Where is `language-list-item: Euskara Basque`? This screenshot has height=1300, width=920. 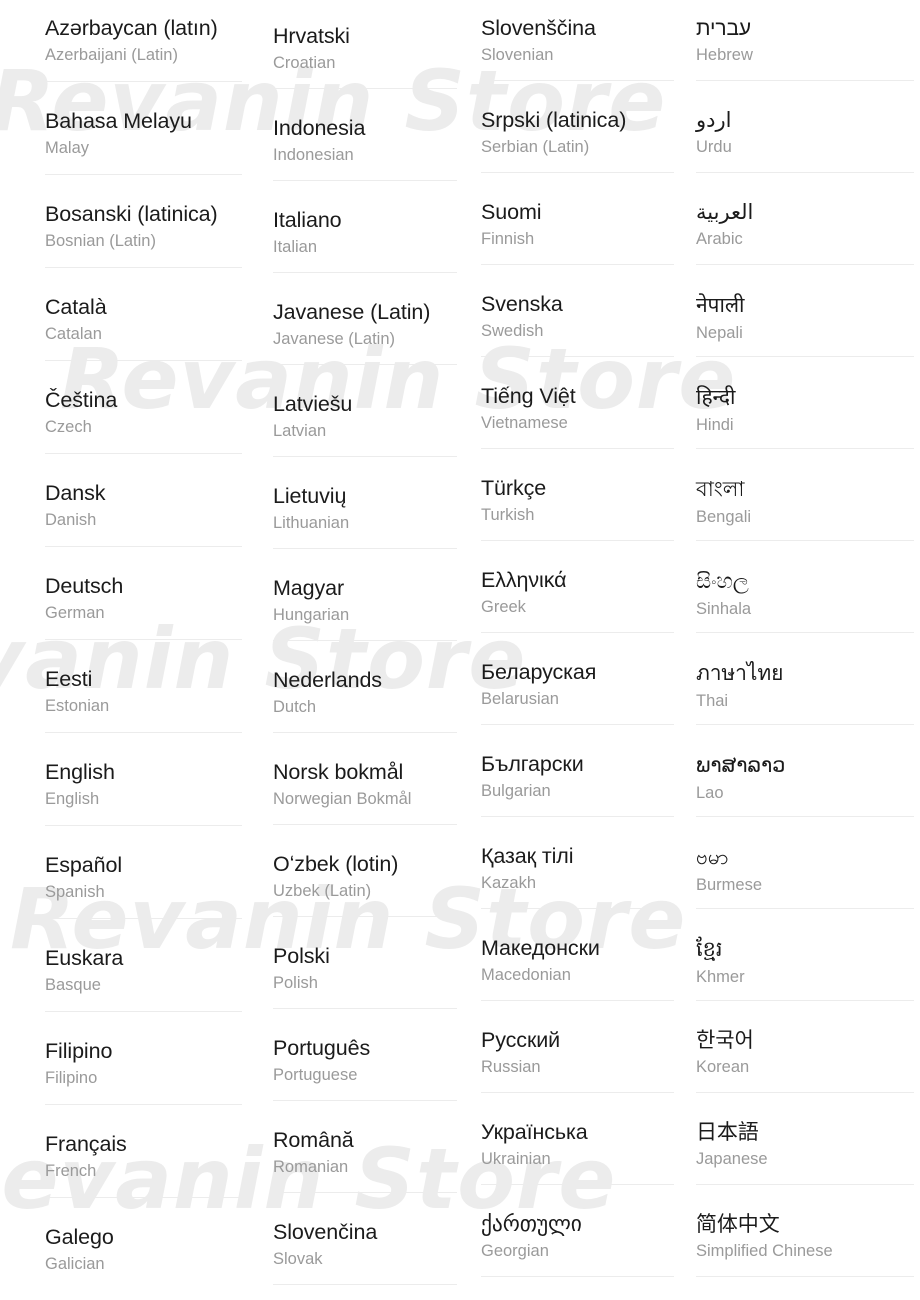 language-list-item: Euskara Basque is located at coordinates (143, 965).